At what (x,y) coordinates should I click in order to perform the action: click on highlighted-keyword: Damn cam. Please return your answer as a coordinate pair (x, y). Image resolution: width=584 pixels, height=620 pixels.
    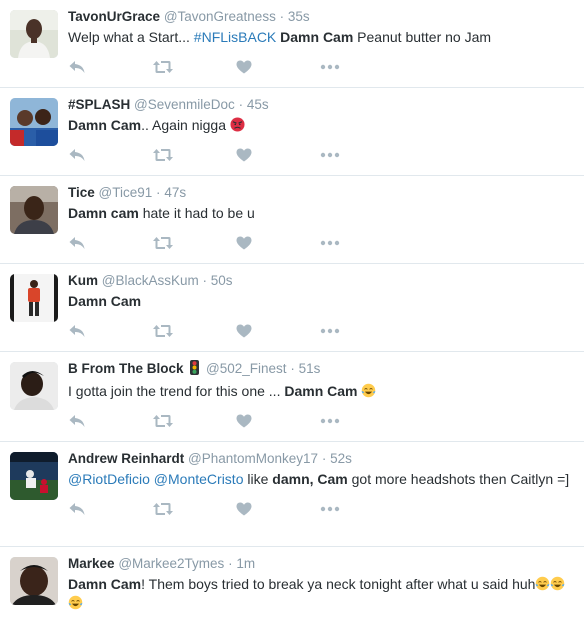
    Looking at the image, I should click on (103, 213).